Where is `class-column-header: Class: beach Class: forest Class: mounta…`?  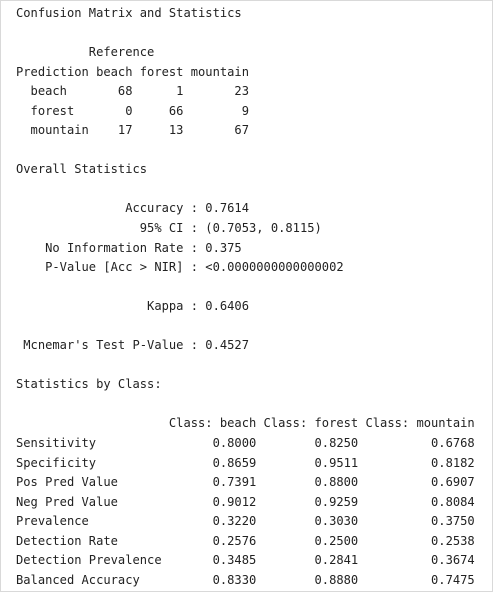
class-column-header: Class: beach Class: forest Class: mounta… is located at coordinates (245, 423).